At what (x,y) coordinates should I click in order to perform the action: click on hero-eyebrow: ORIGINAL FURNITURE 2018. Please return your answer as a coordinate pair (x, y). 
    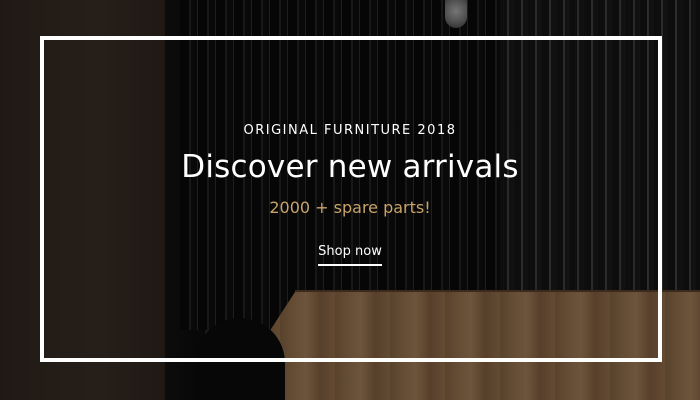
    Looking at the image, I should click on (350, 130).